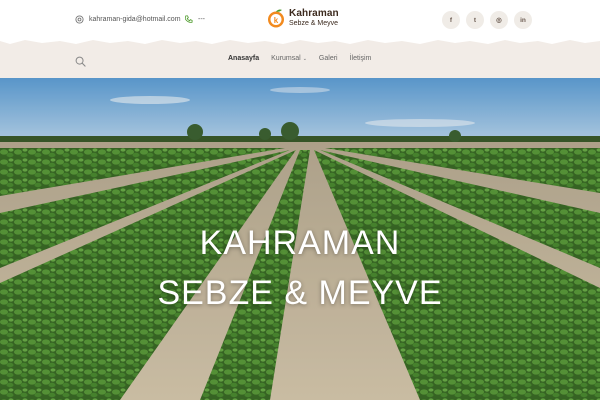 Image resolution: width=600 pixels, height=400 pixels. Describe the element at coordinates (451, 20) in the screenshot. I see `facebook-icon: f` at that location.